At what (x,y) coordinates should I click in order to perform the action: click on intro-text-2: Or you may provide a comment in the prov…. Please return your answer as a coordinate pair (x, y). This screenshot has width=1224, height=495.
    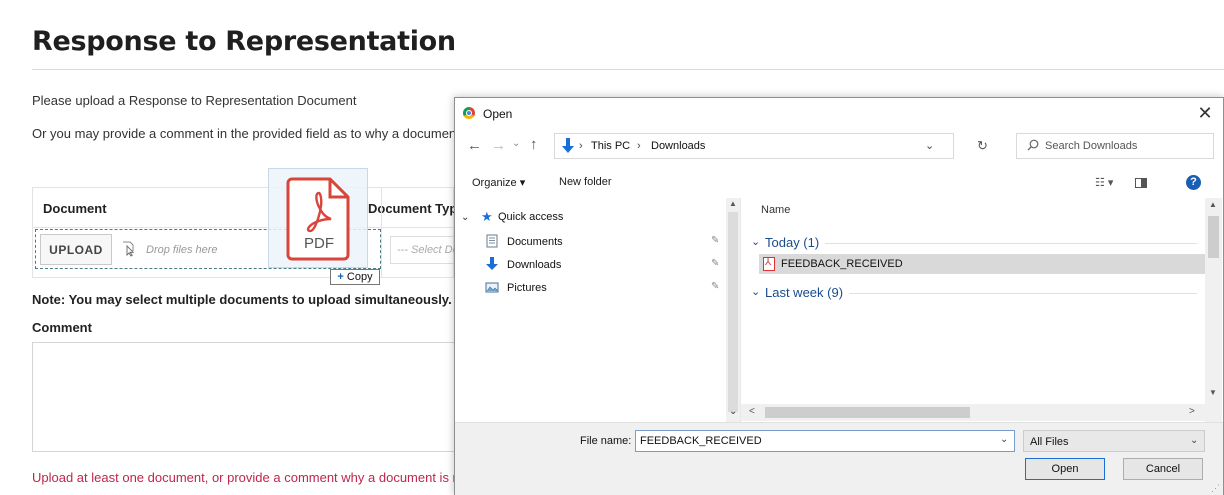
    Looking at the image, I should click on (243, 133).